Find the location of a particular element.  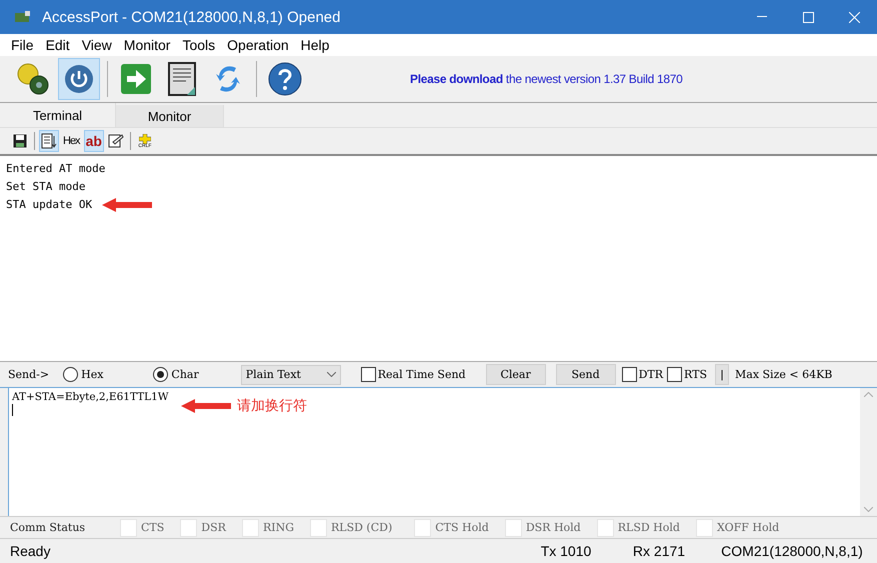

toolbar-button is located at coordinates (49, 141).